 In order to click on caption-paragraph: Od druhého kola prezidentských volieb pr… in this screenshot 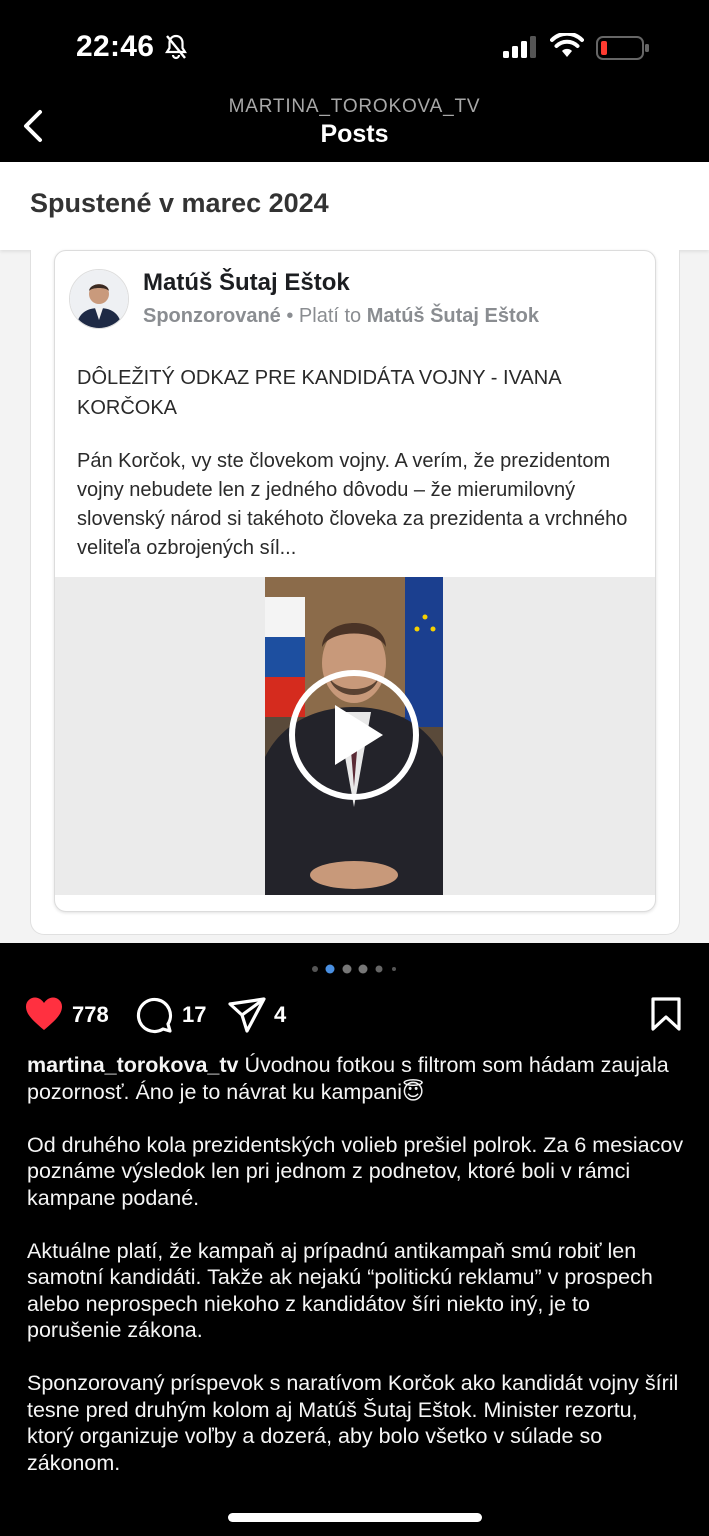, I will do `click(355, 1171)`.